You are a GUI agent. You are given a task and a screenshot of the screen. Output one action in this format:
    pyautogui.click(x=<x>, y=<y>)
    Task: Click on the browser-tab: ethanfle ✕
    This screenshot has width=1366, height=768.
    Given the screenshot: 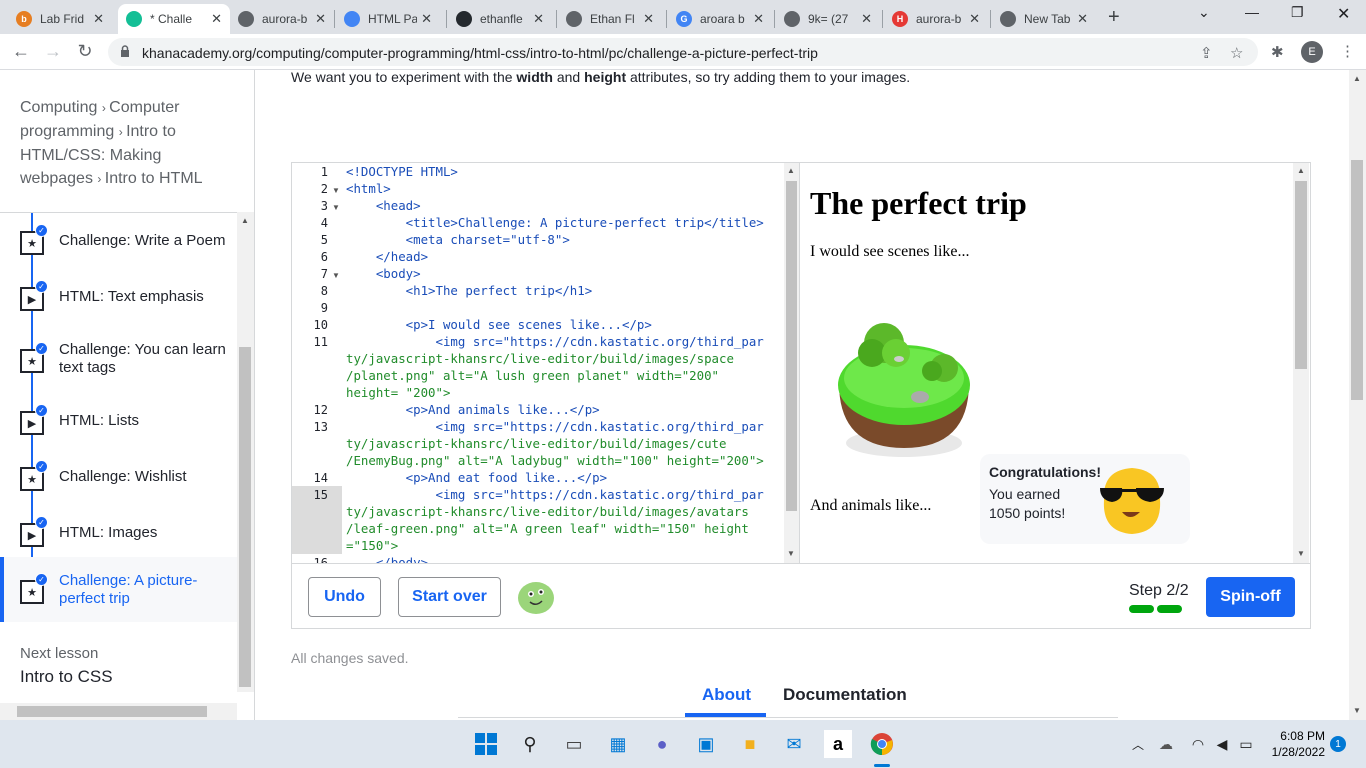 What is the action you would take?
    pyautogui.click(x=500, y=19)
    